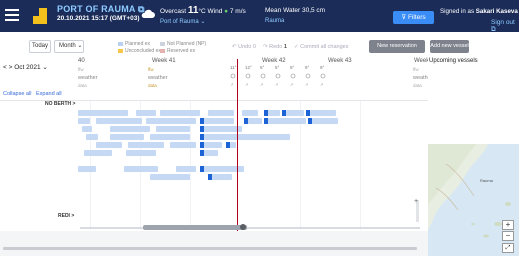 This screenshot has height=256, width=519. What do you see at coordinates (81, 61) in the screenshot?
I see `week-label: 40` at bounding box center [81, 61].